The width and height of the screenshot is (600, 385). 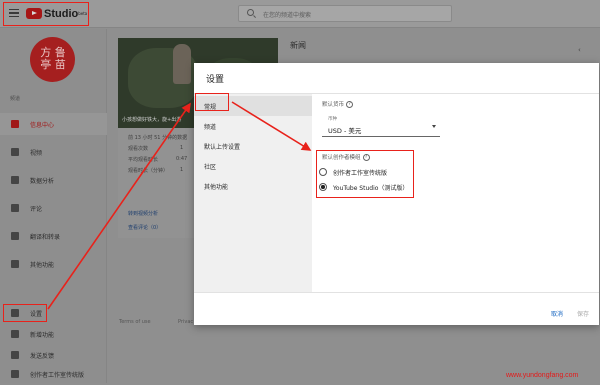 I want to click on currency-section-label: 默认货币 ?, so click(x=338, y=104).